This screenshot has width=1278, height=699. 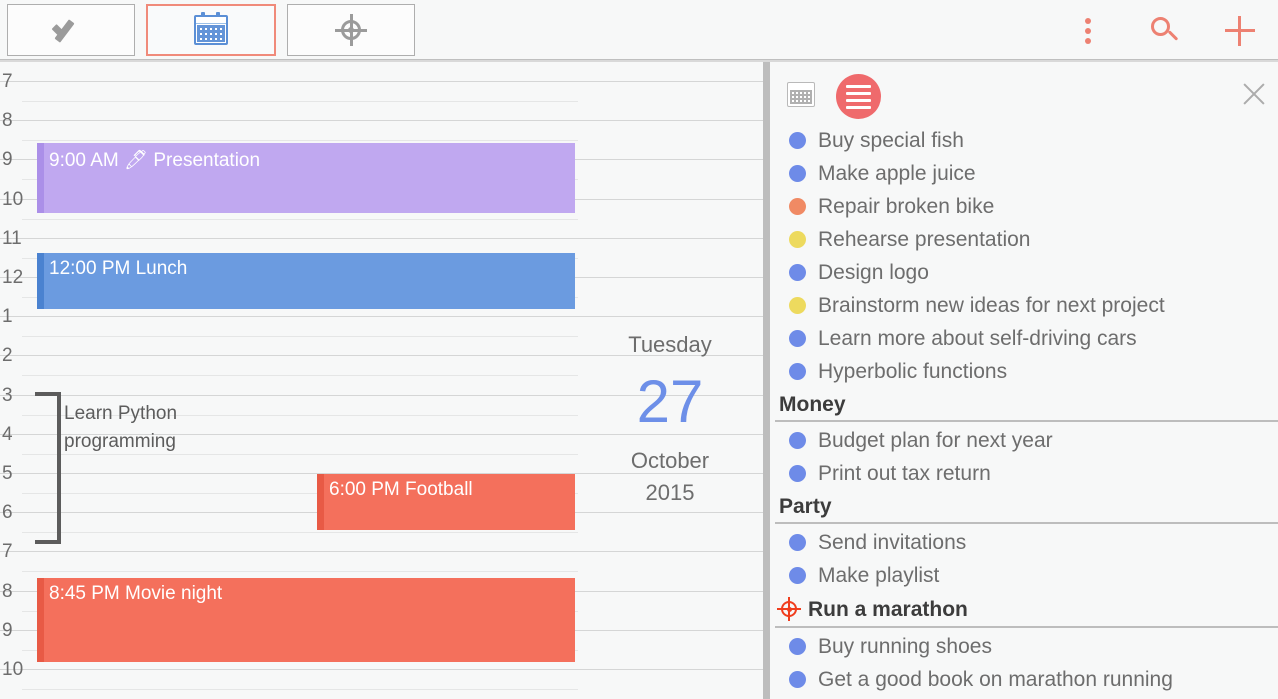 What do you see at coordinates (977, 338) in the screenshot?
I see `task-label: Learn more about self-driving cars` at bounding box center [977, 338].